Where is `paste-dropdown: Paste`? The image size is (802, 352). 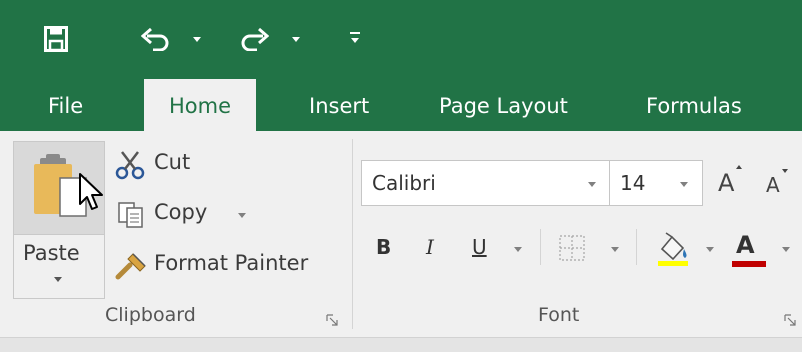 paste-dropdown: Paste is located at coordinates (59, 266).